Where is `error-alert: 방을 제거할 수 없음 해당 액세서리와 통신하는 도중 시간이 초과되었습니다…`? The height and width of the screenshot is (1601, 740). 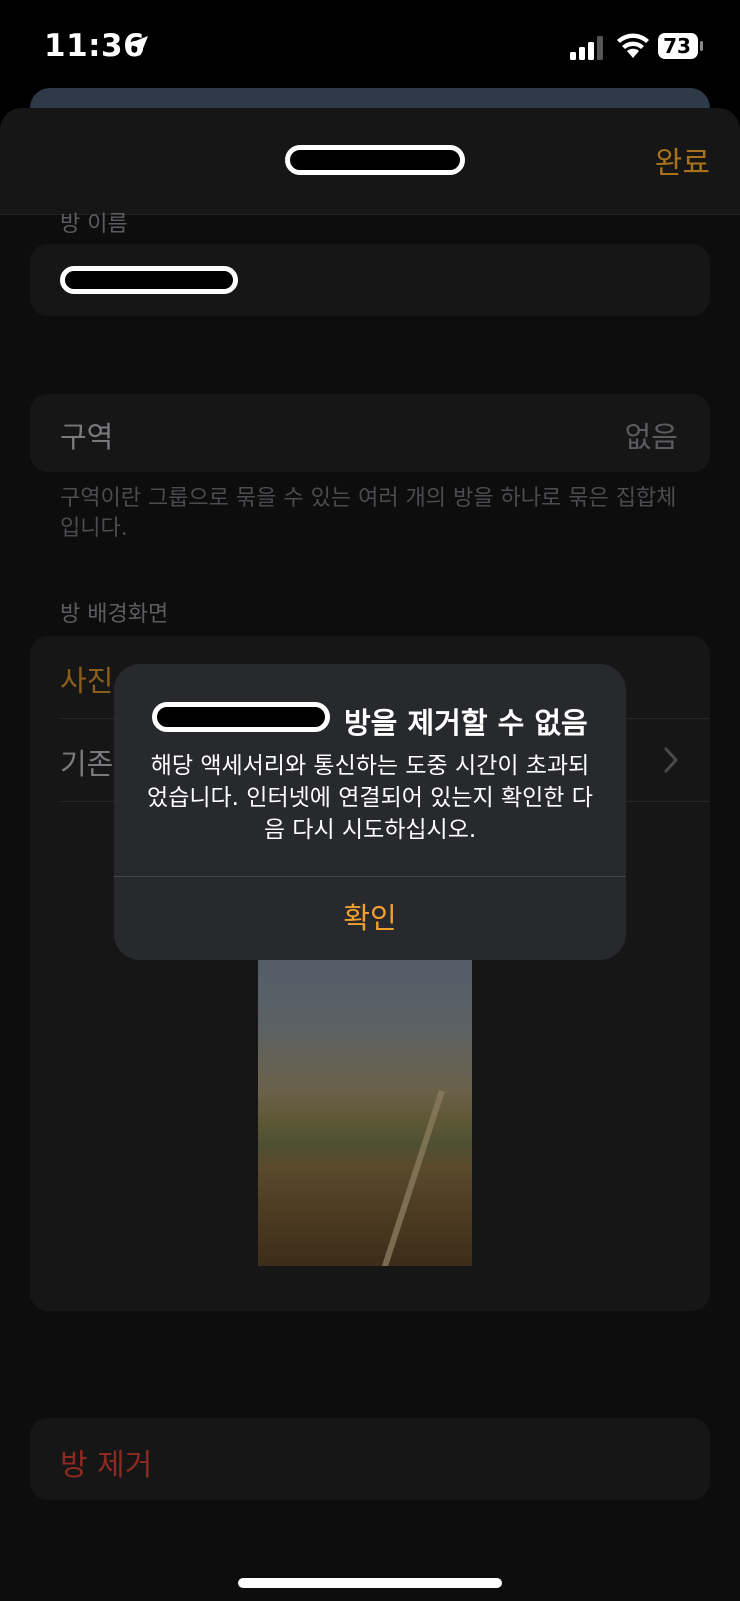 error-alert: 방을 제거할 수 없음 해당 액세서리와 통신하는 도중 시간이 초과되었습니다… is located at coordinates (370, 812).